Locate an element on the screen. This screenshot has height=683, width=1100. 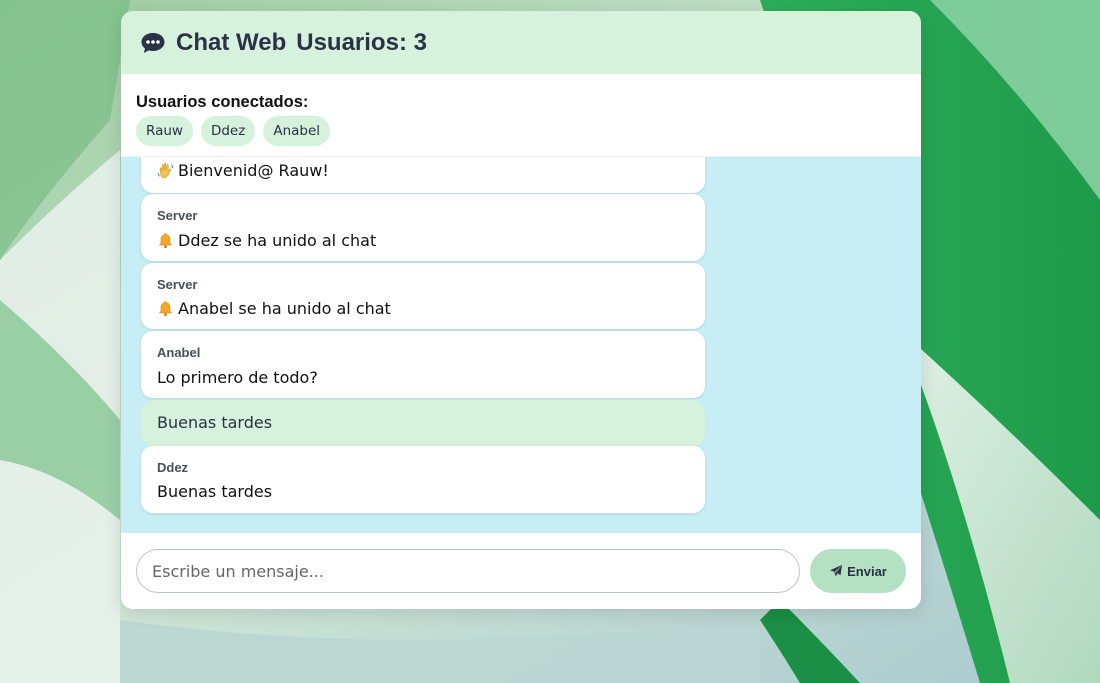
message-item: Server Ddez se ha unido al chat is located at coordinates (423, 227).